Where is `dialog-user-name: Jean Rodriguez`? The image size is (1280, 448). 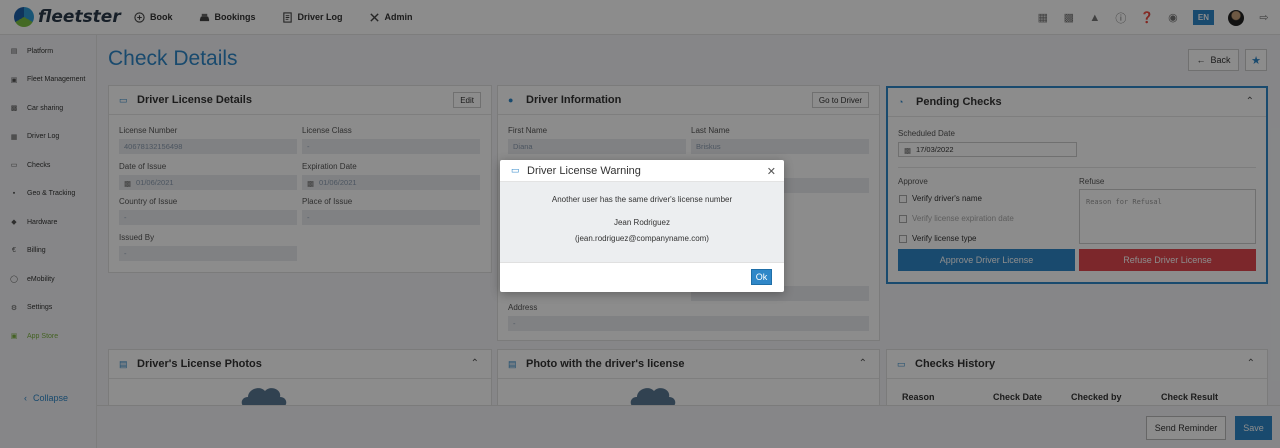
dialog-user-name: Jean Rodriguez is located at coordinates (642, 222).